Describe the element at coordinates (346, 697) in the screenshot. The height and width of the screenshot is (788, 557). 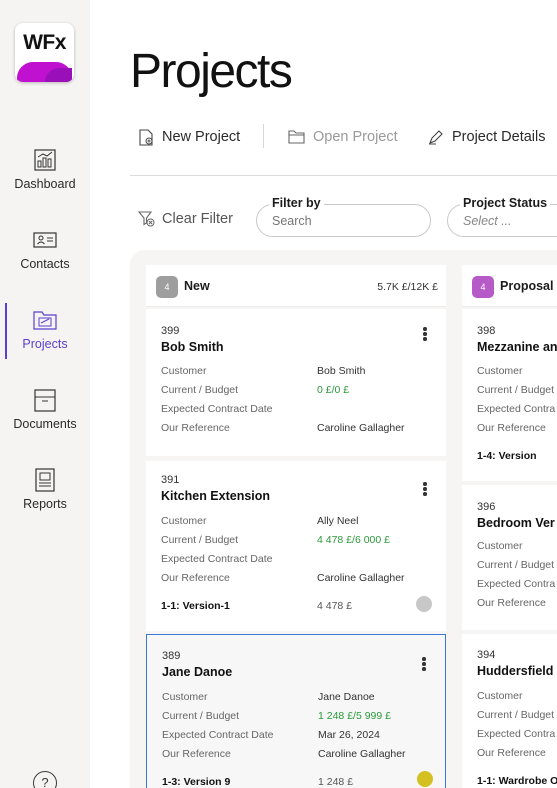
I see `customer-value: Jane Danoe` at that location.